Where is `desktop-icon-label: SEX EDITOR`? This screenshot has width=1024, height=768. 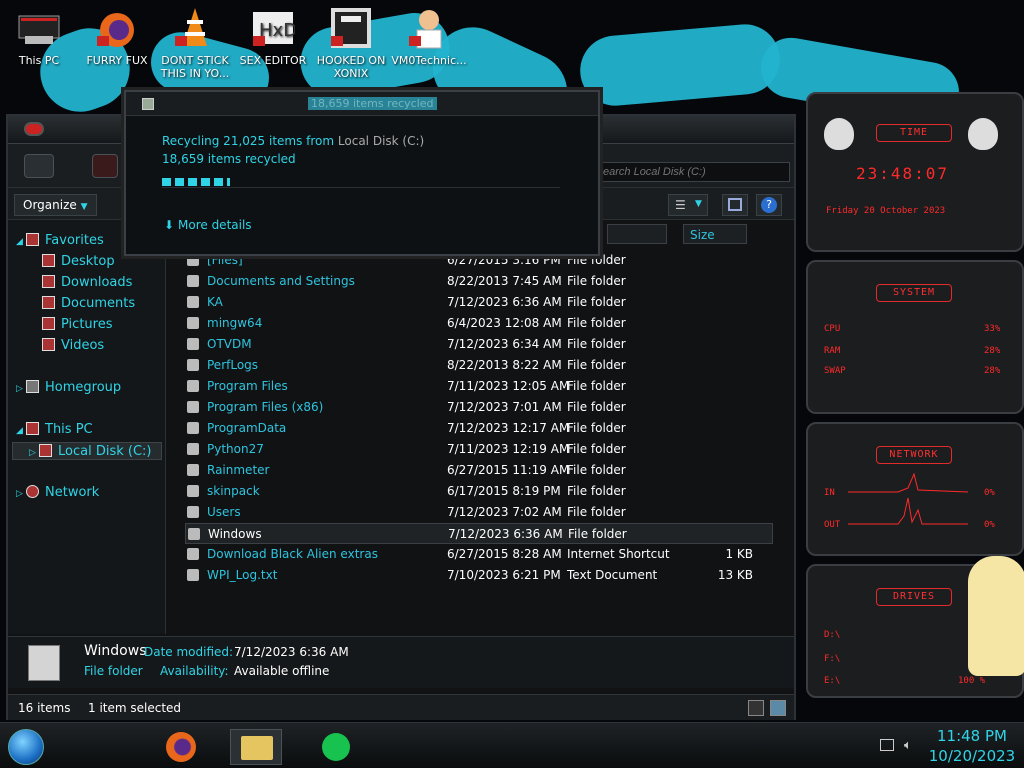
desktop-icon-label: SEX EDITOR is located at coordinates (273, 60).